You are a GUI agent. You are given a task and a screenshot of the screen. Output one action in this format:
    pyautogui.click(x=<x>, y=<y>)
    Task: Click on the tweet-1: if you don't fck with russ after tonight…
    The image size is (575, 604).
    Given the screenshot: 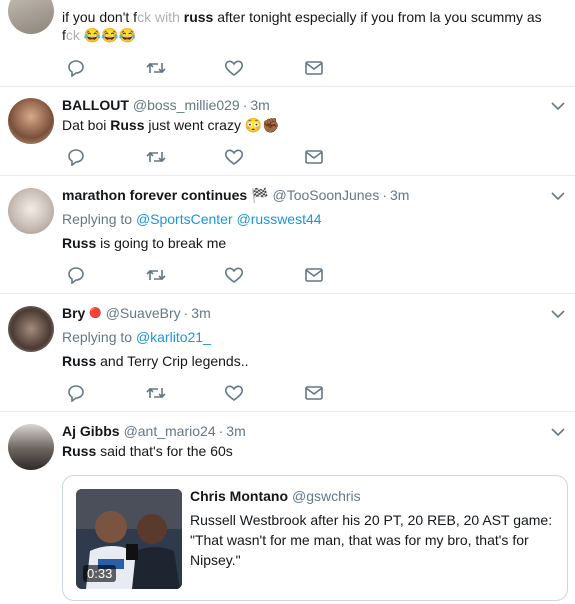 What is the action you would take?
    pyautogui.click(x=287, y=43)
    